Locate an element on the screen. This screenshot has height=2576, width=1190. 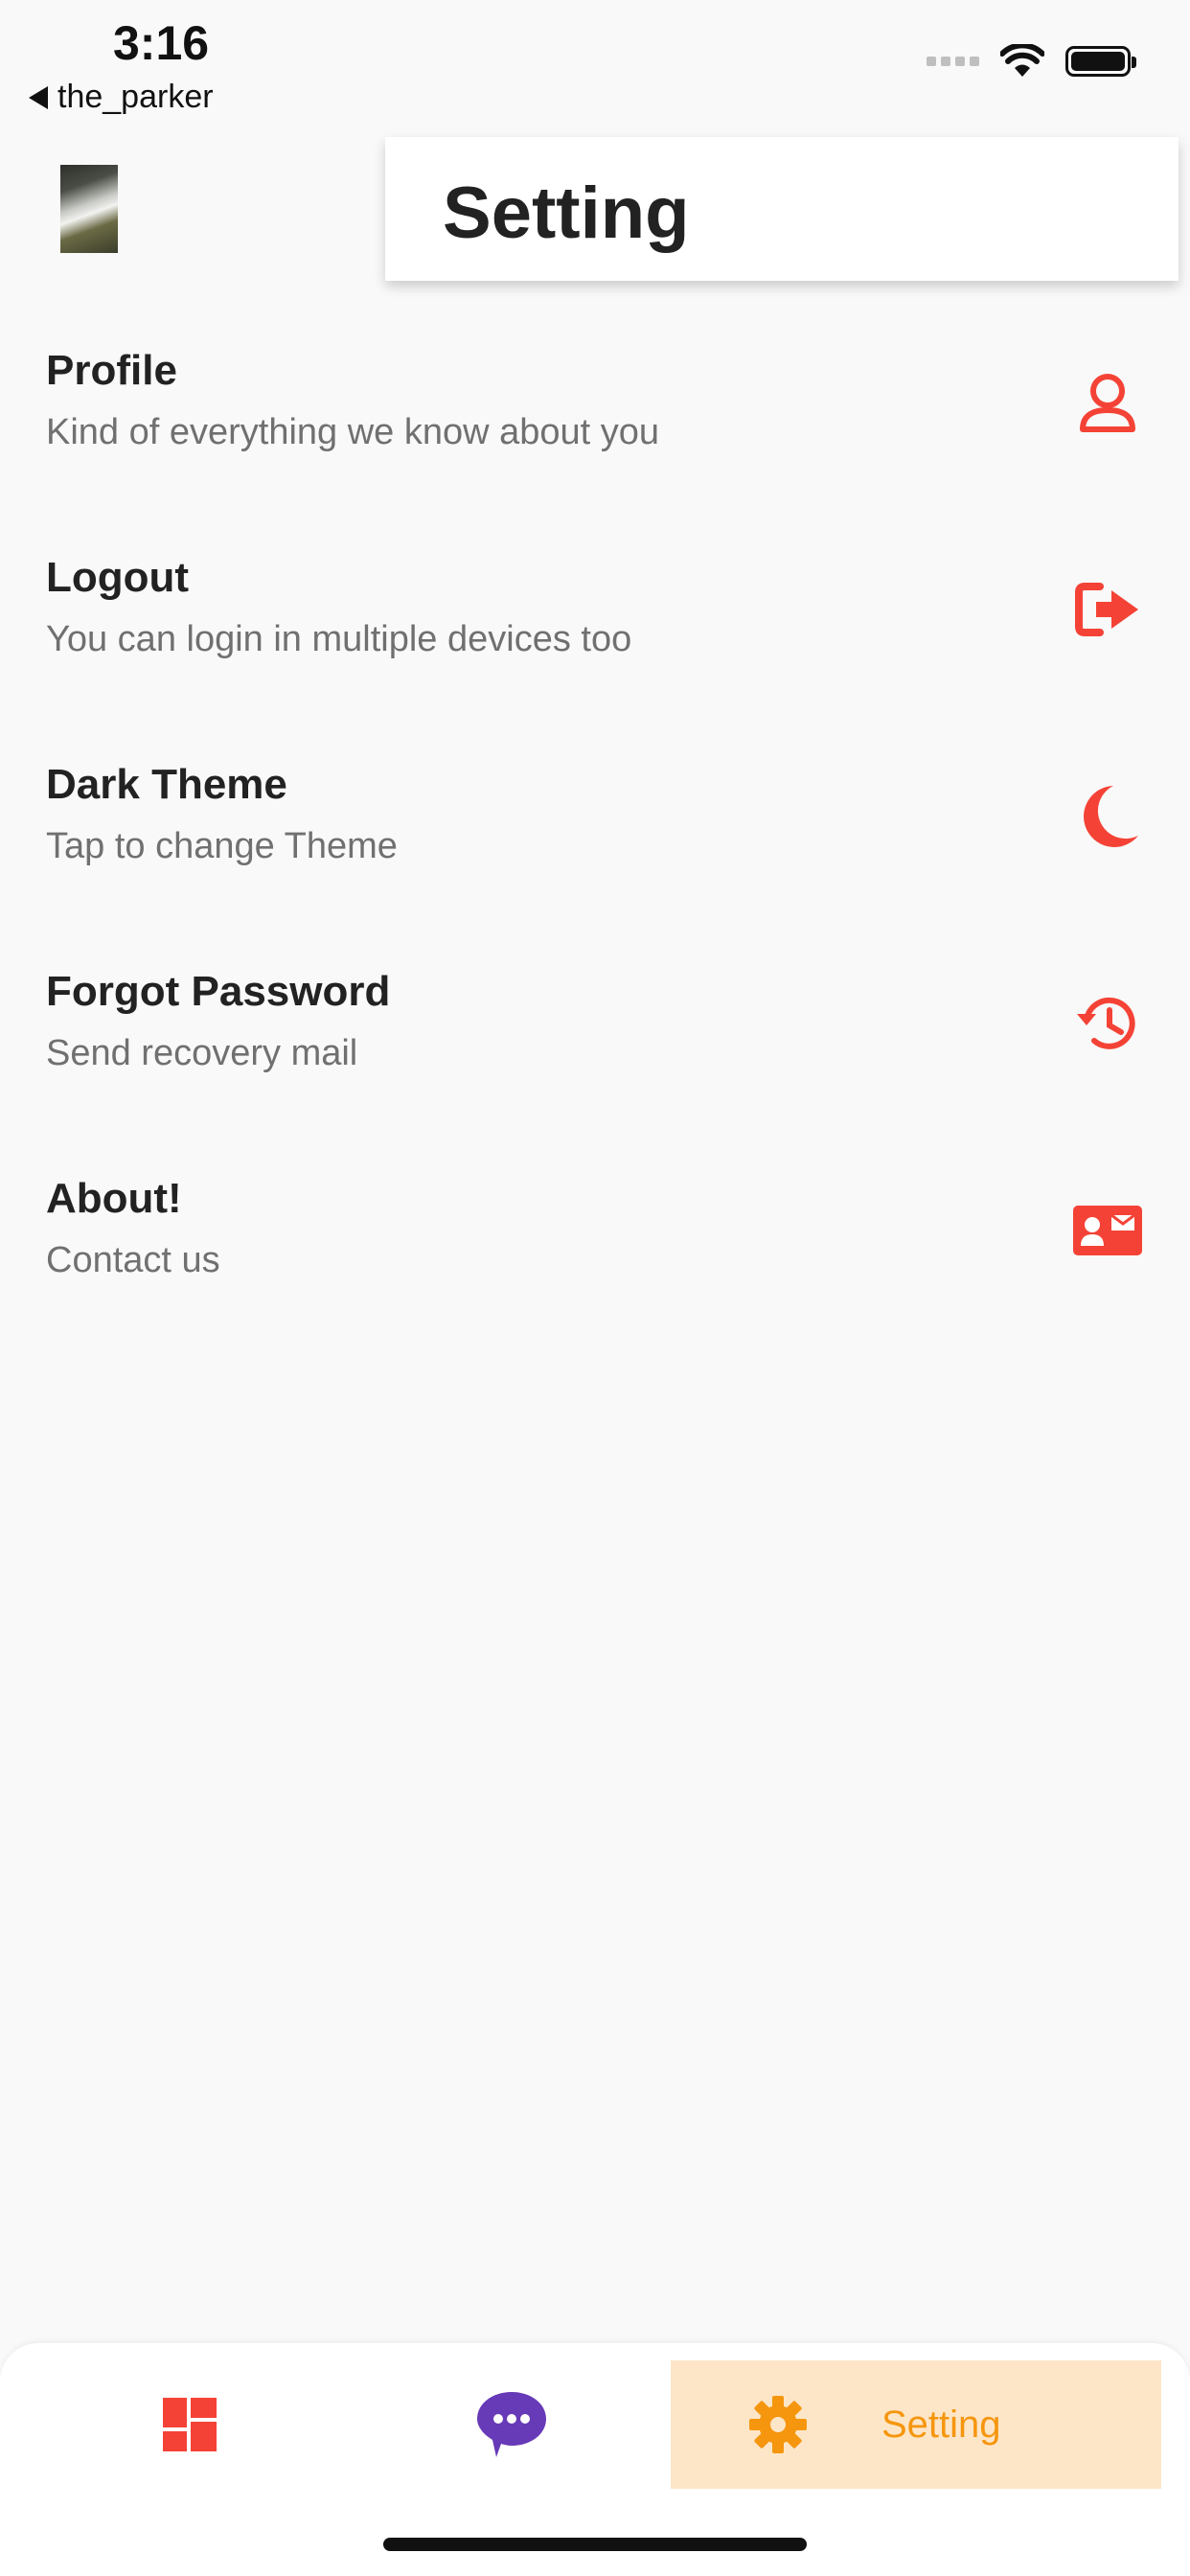
setting-label: Dark Theme is located at coordinates (167, 784).